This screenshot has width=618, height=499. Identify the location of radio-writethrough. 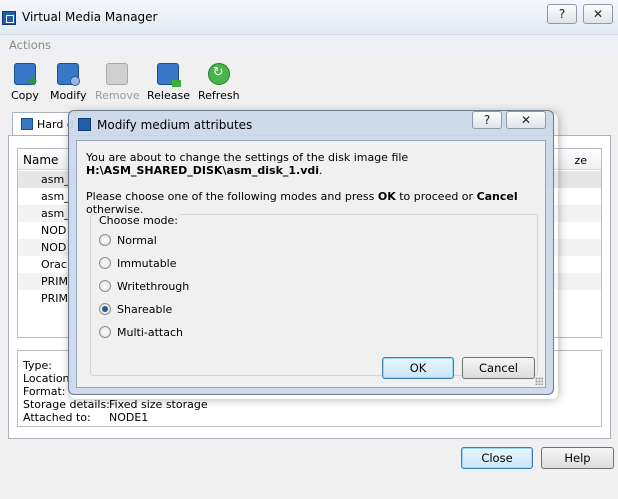
(105, 286).